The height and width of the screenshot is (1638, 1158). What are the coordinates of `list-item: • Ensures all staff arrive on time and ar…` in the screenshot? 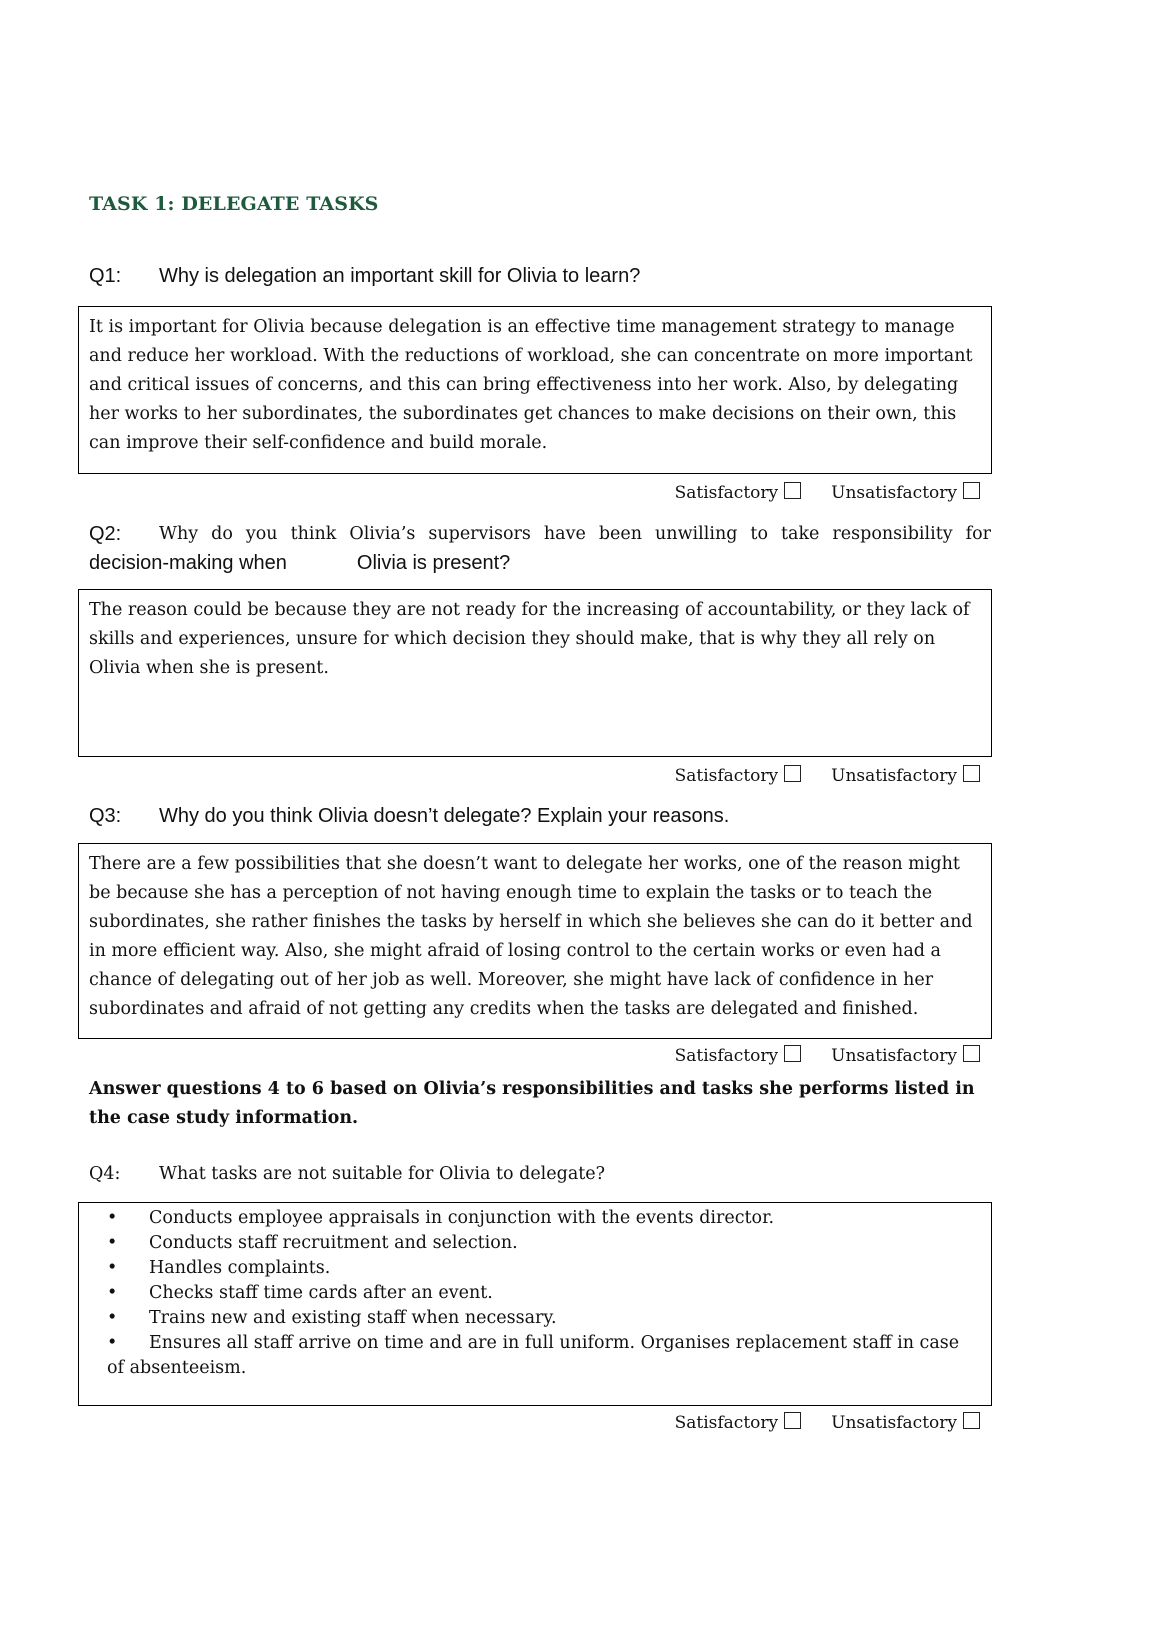 It's located at (533, 1355).